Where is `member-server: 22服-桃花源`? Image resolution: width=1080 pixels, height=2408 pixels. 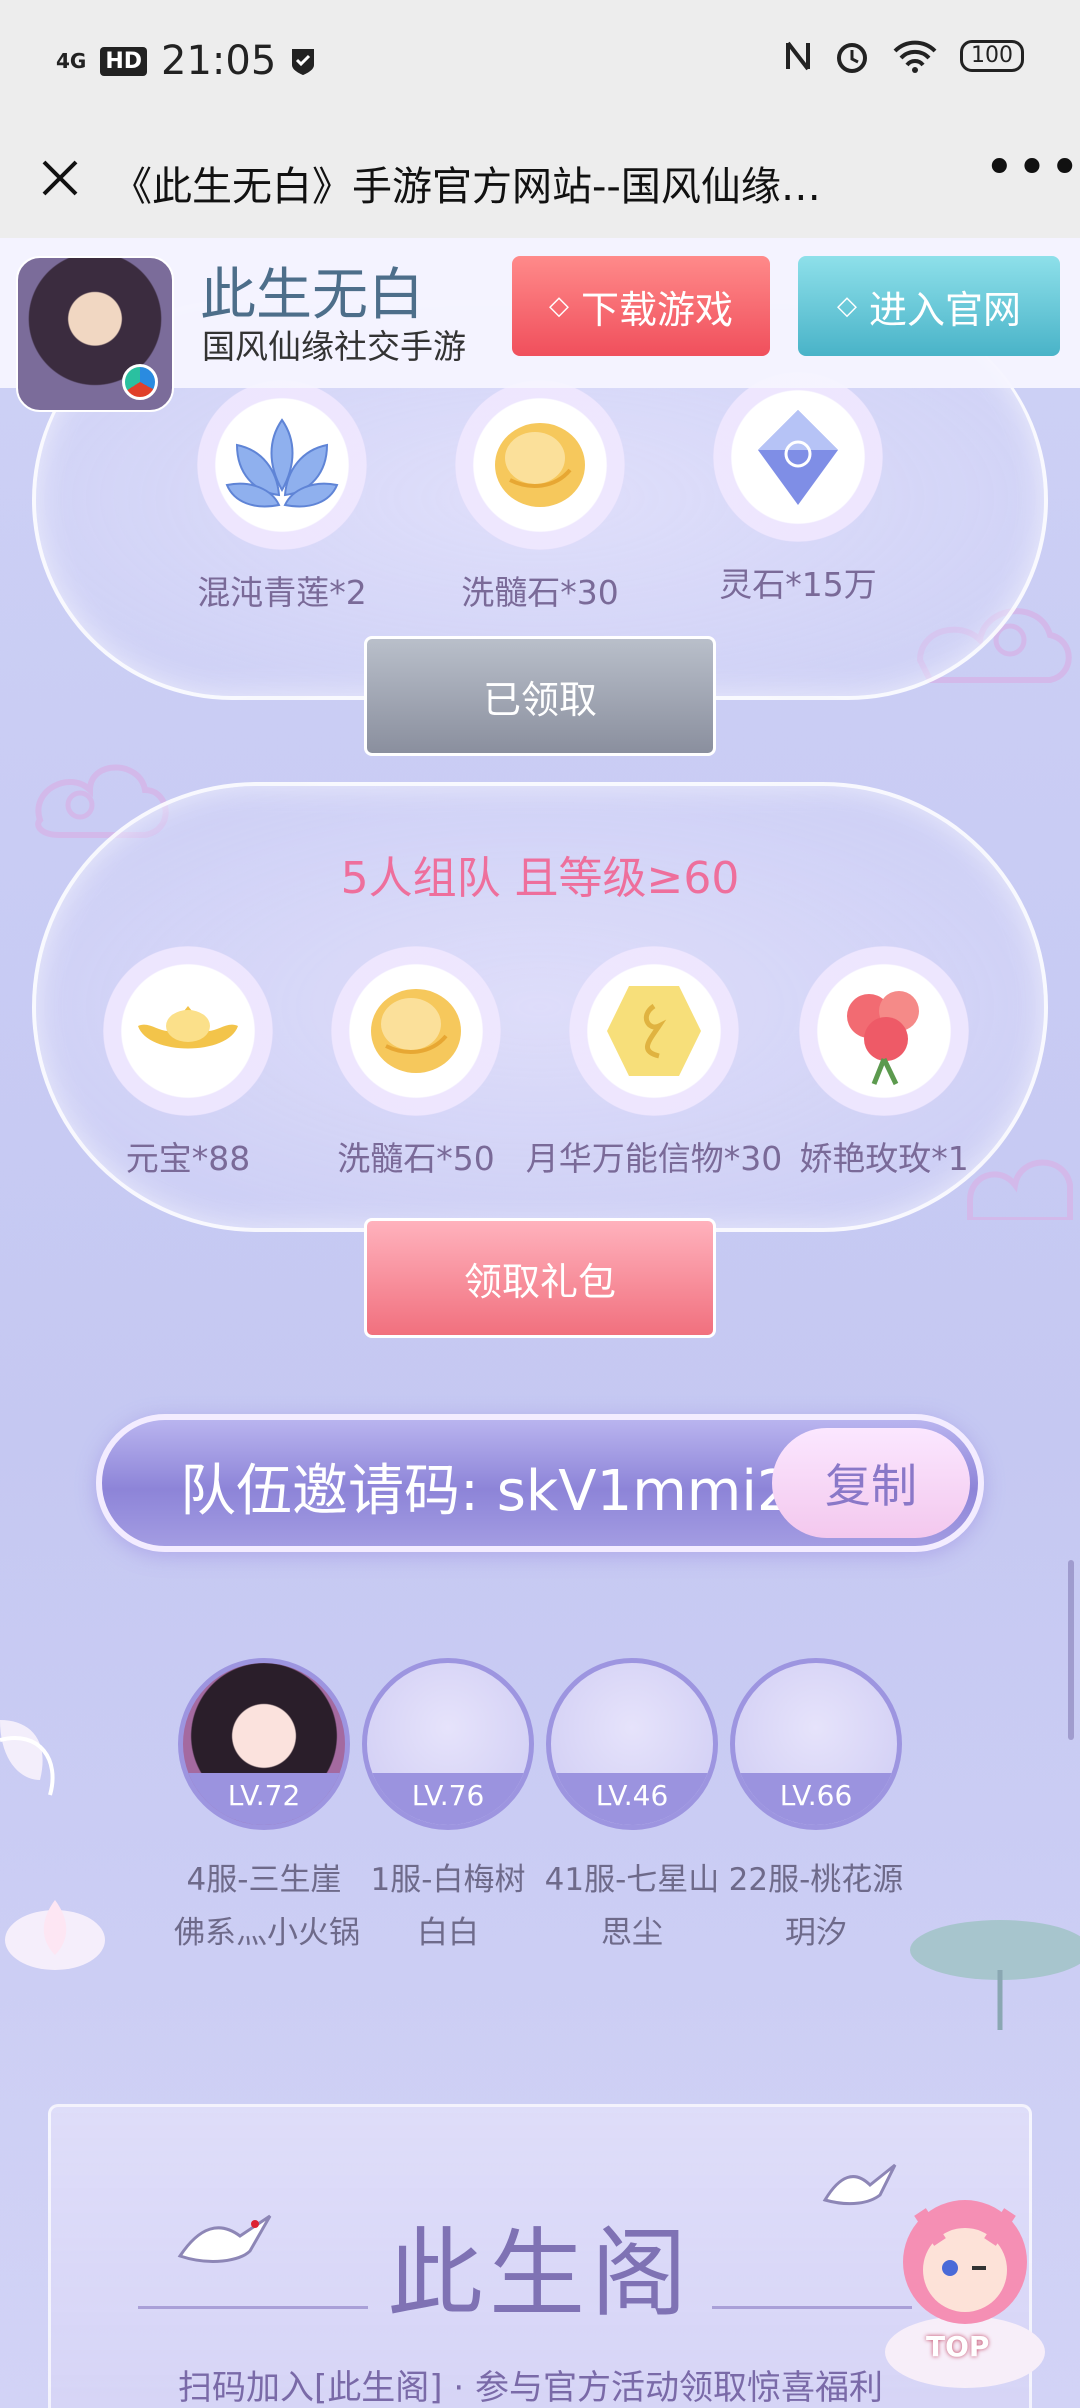 member-server: 22服-桃花源 is located at coordinates (816, 1880).